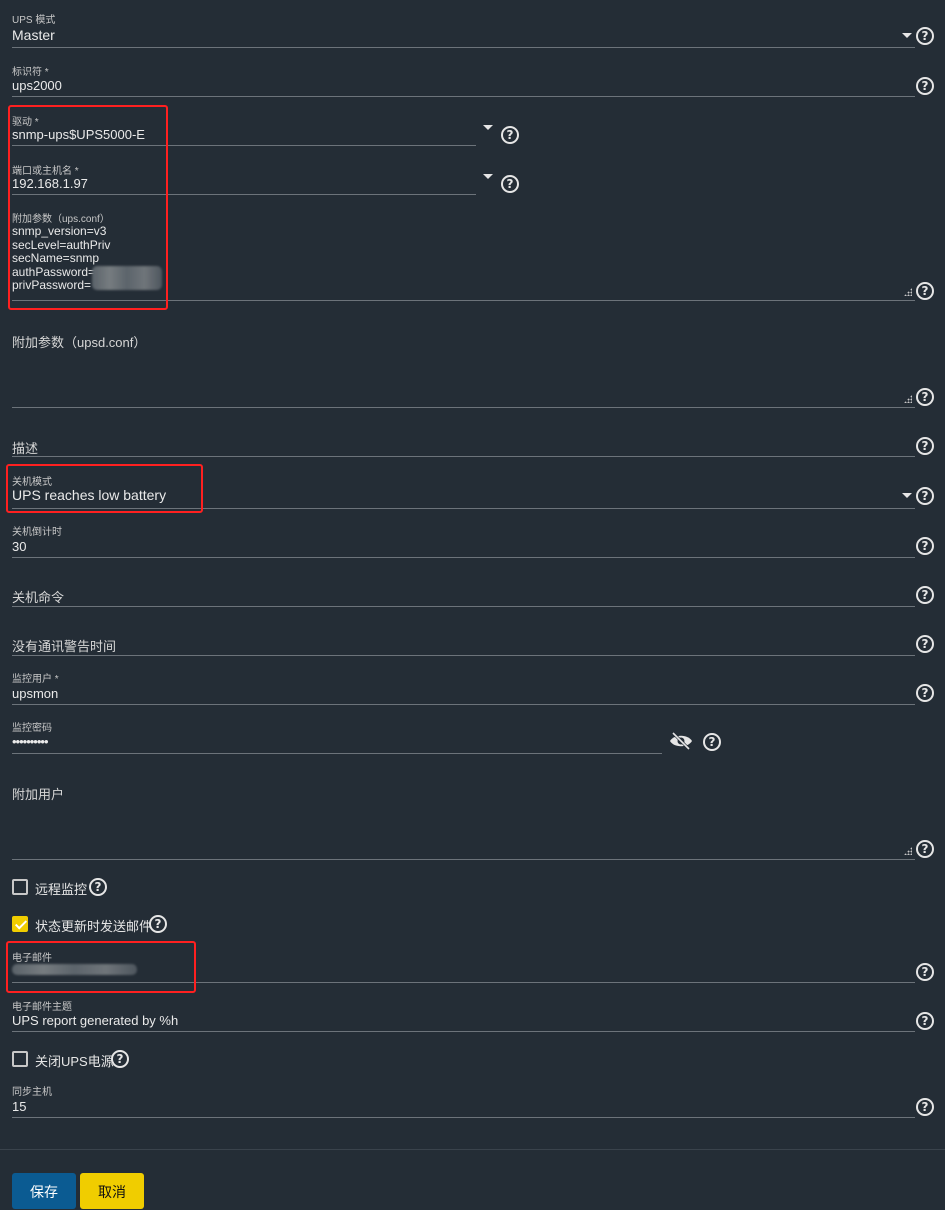 The width and height of the screenshot is (945, 1210). What do you see at coordinates (20, 887) in the screenshot?
I see `remote-monitor-checkbox` at bounding box center [20, 887].